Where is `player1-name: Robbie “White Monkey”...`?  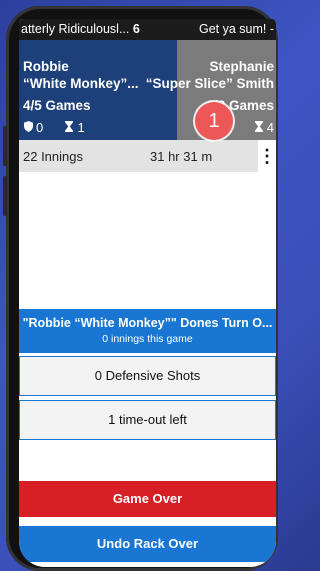 player1-name: Robbie “White Monkey”... is located at coordinates (81, 75).